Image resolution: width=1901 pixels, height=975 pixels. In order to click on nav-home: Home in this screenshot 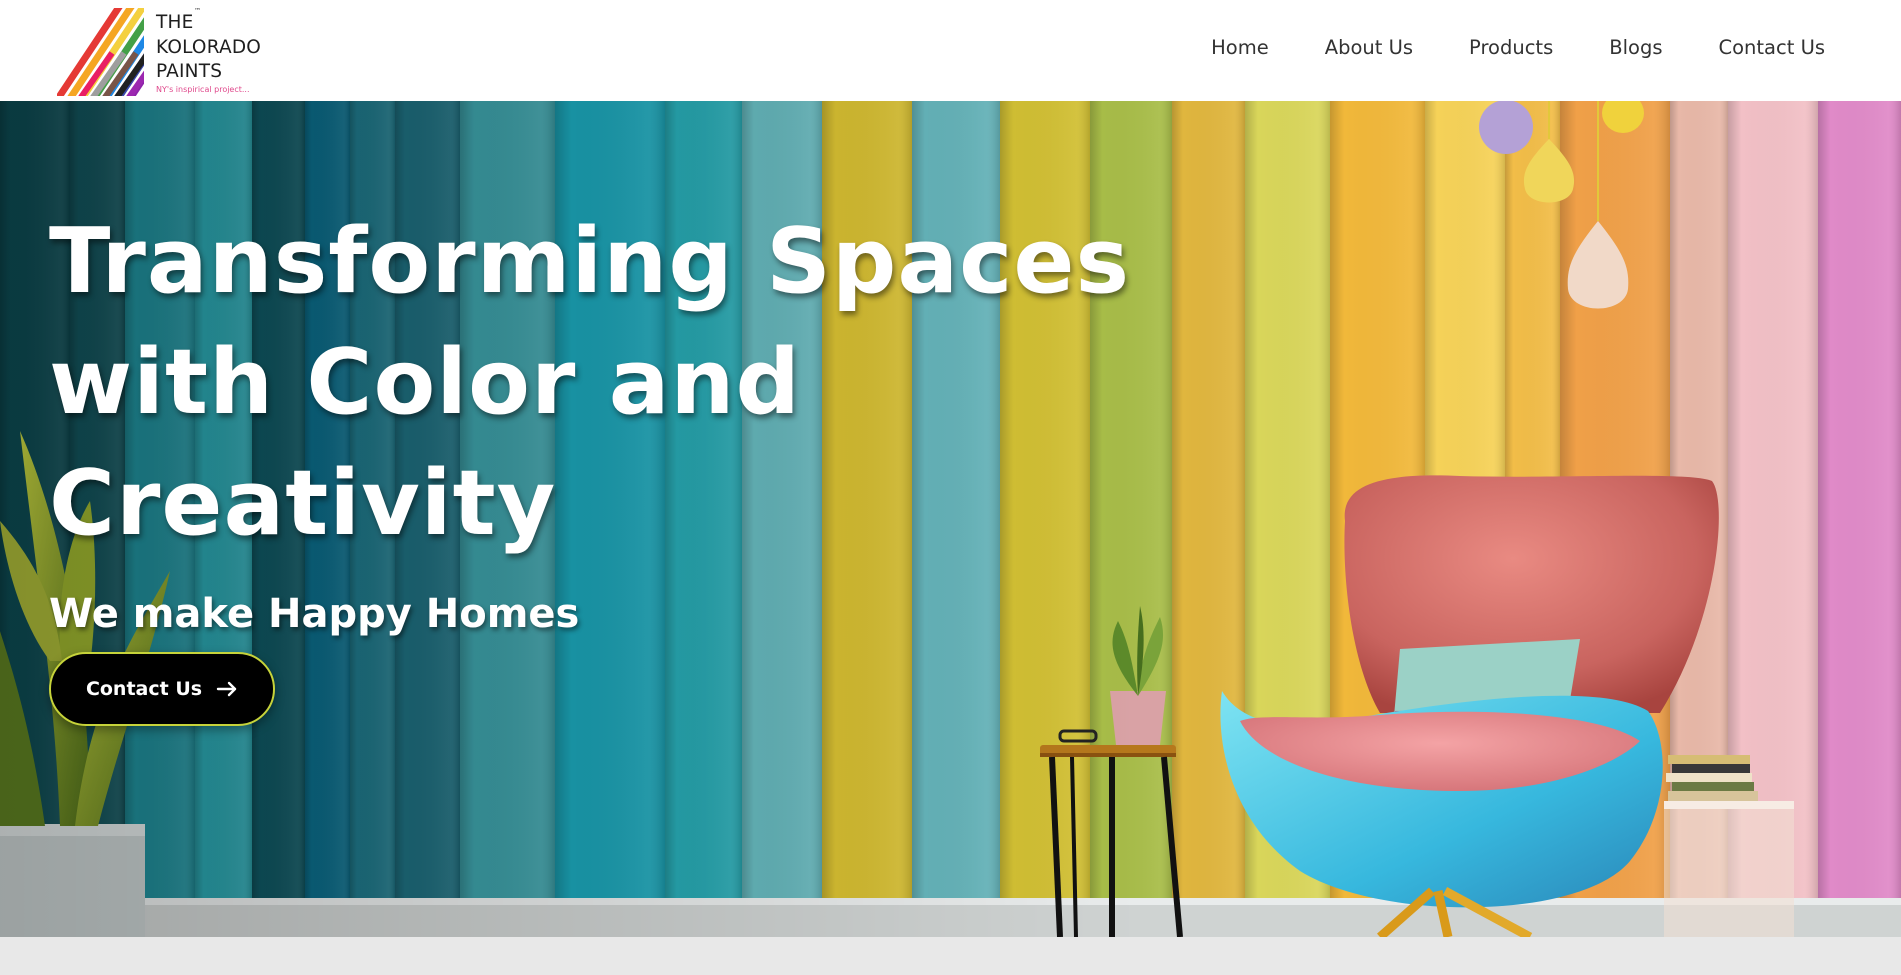, I will do `click(1240, 47)`.